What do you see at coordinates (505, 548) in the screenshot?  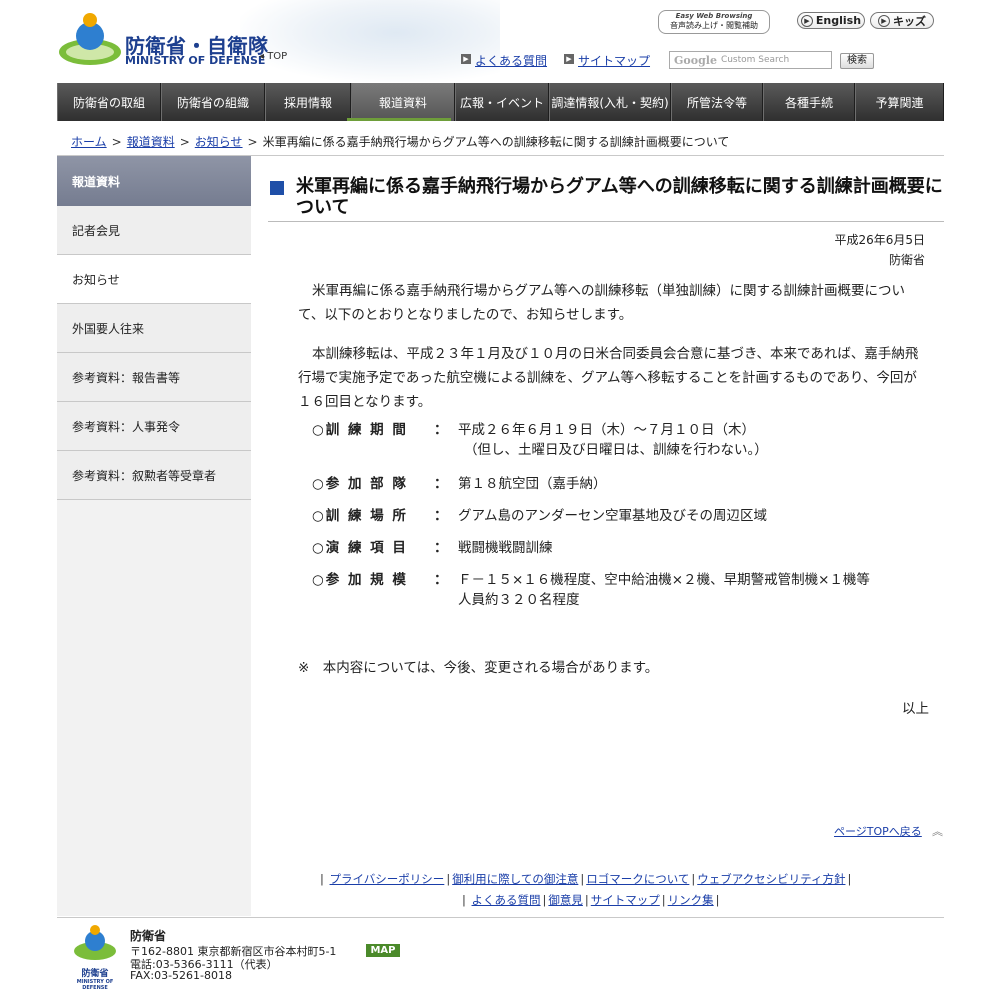 I see `detail-value: 戦闘機戦闘訓練` at bounding box center [505, 548].